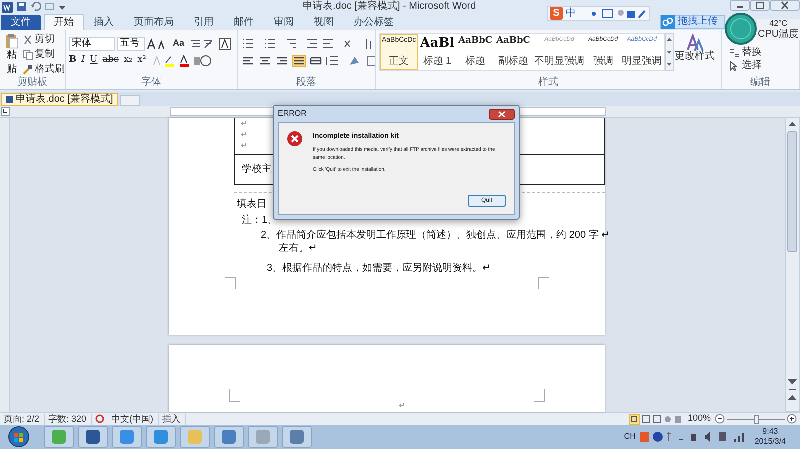 Image resolution: width=800 pixels, height=449 pixels. I want to click on format-button: x², so click(142, 61).